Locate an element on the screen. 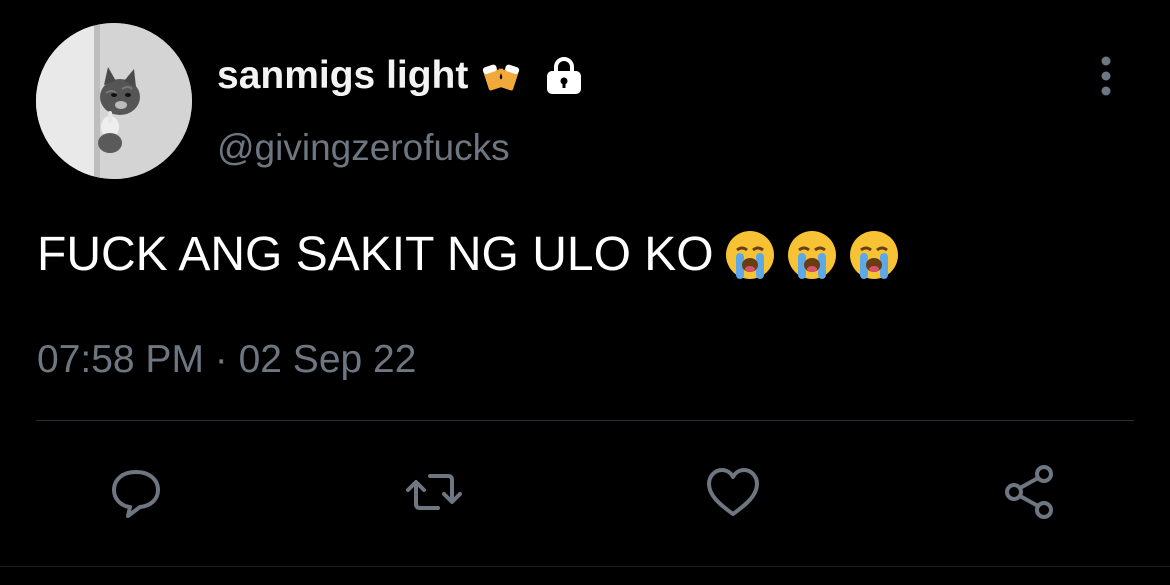  author-display-name-row: sanmigs light is located at coordinates (401, 76).